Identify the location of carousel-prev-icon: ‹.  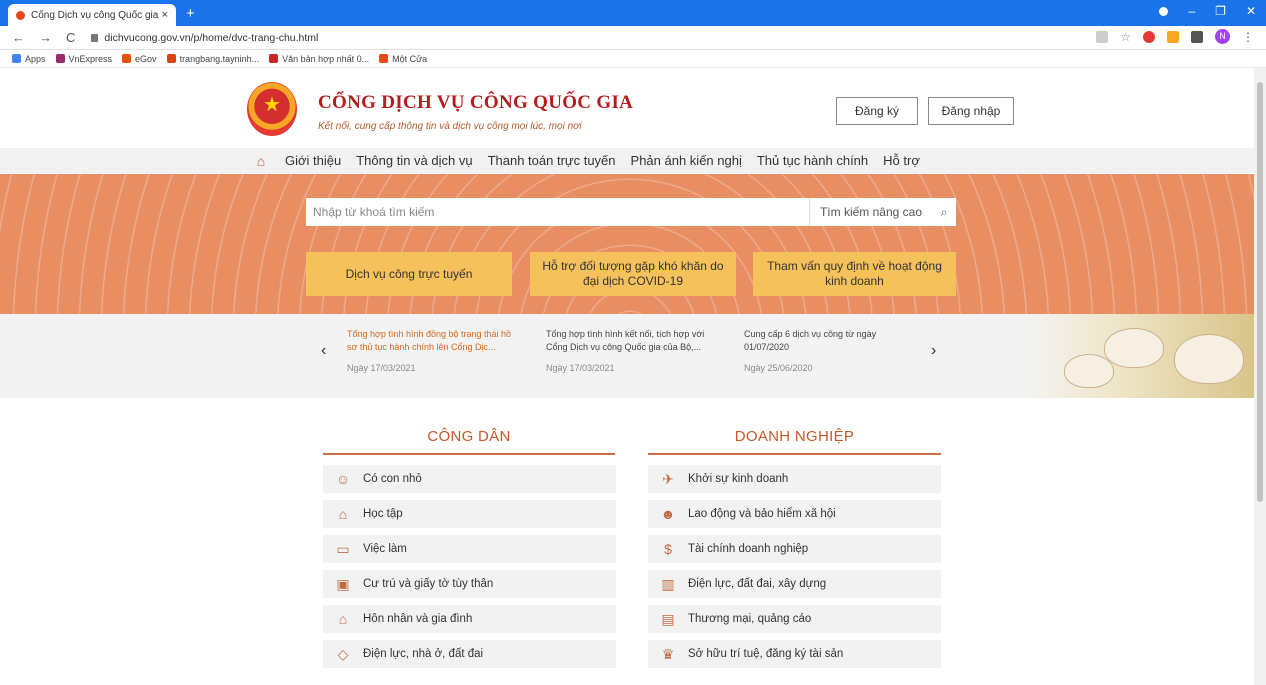
(323, 351).